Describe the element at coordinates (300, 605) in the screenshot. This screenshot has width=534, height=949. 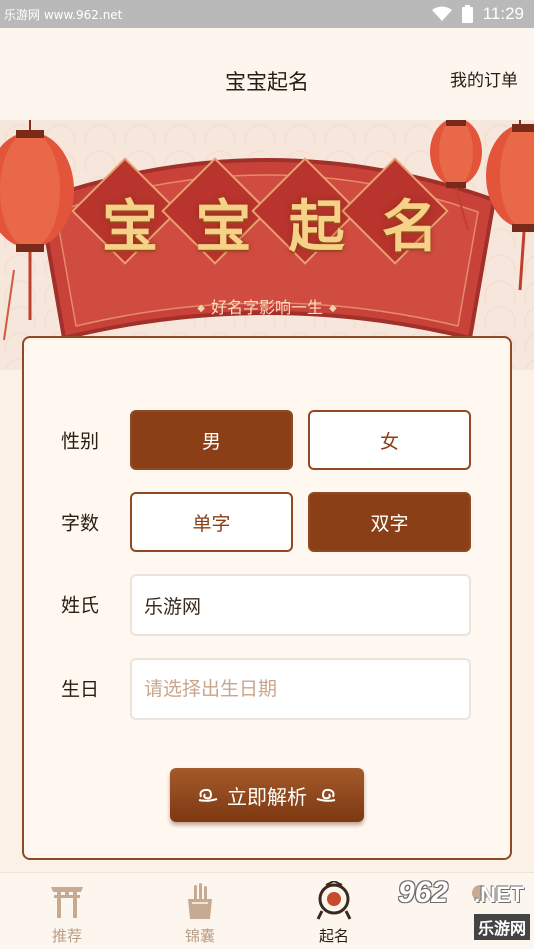
I see `surname-input` at that location.